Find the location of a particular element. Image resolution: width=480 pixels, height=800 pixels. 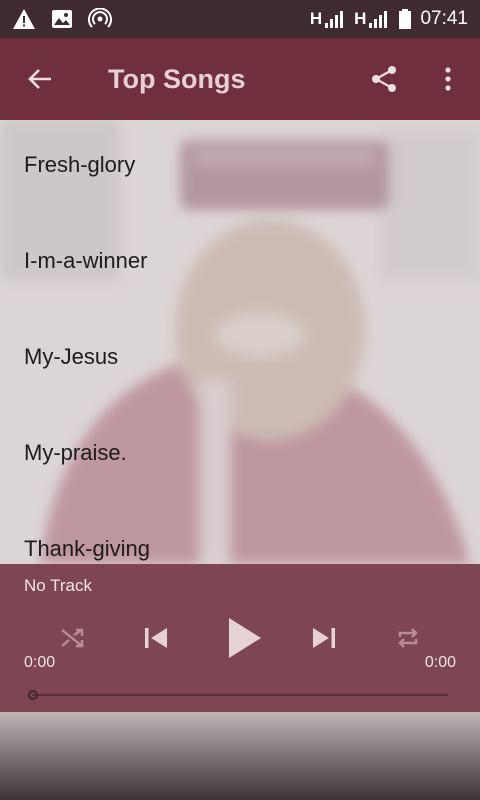

back-button is located at coordinates (40, 79).